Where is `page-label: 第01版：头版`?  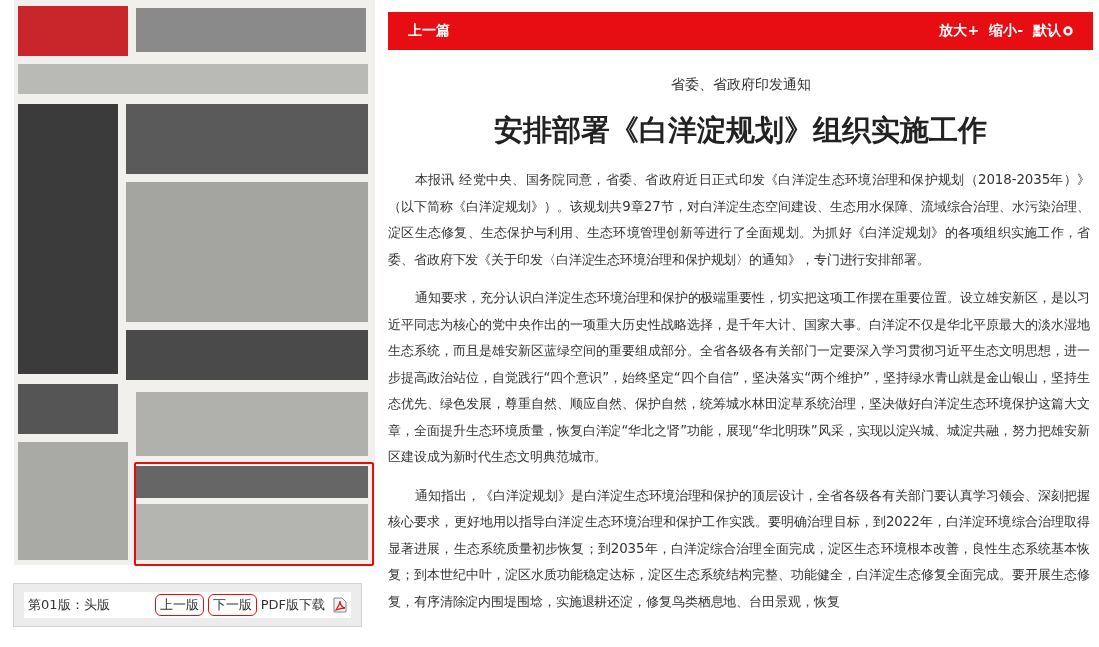
page-label: 第01版：头版 is located at coordinates (69, 605).